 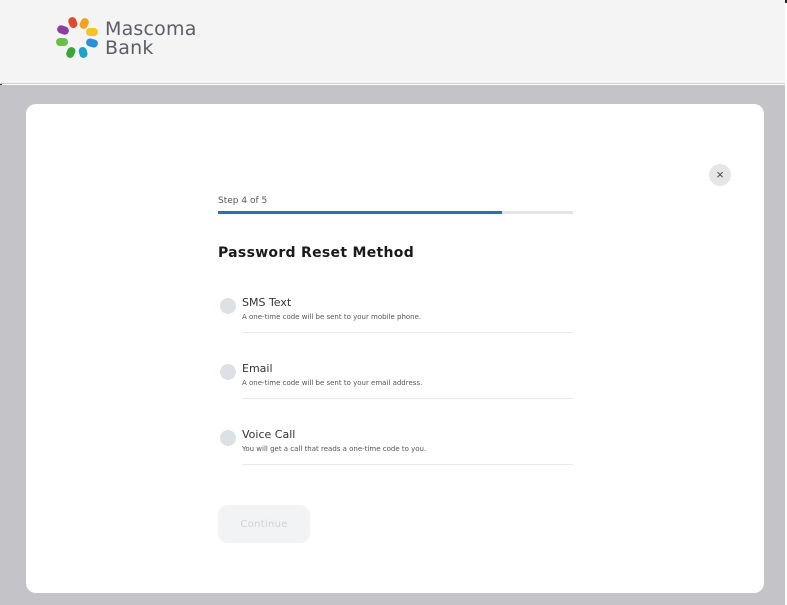 What do you see at coordinates (228, 372) in the screenshot?
I see `radio-email` at bounding box center [228, 372].